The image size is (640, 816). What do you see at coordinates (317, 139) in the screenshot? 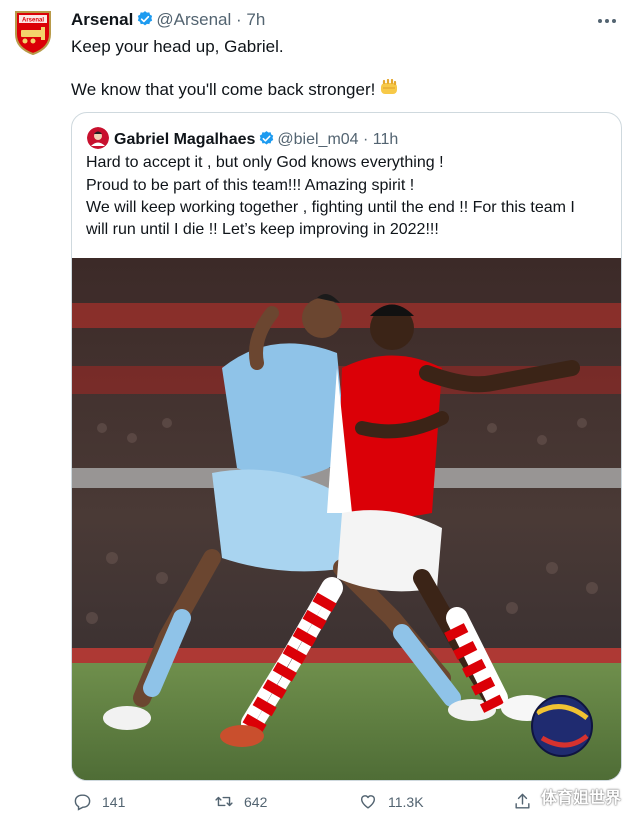
I see `quoted-author-handle: @biel_m04` at bounding box center [317, 139].